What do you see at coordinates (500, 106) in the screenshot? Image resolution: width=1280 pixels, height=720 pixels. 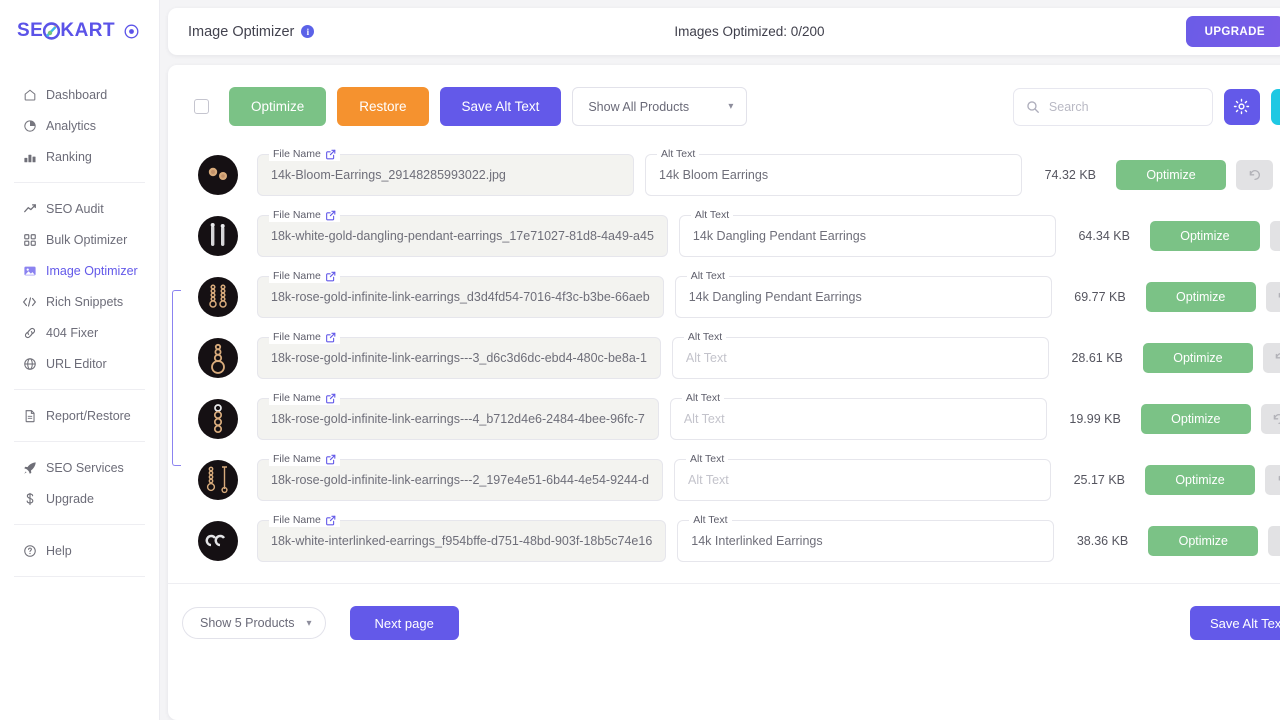 I see `save-alt-text-button: Save Alt Text` at bounding box center [500, 106].